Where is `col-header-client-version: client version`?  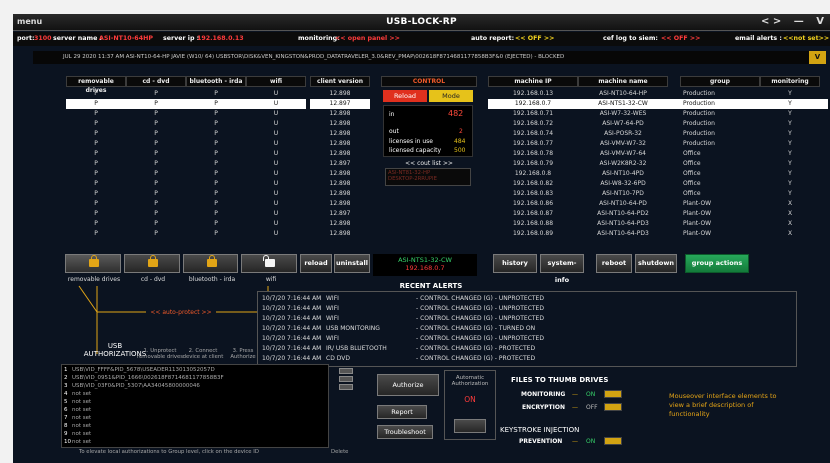 col-header-client-version: client version is located at coordinates (340, 81).